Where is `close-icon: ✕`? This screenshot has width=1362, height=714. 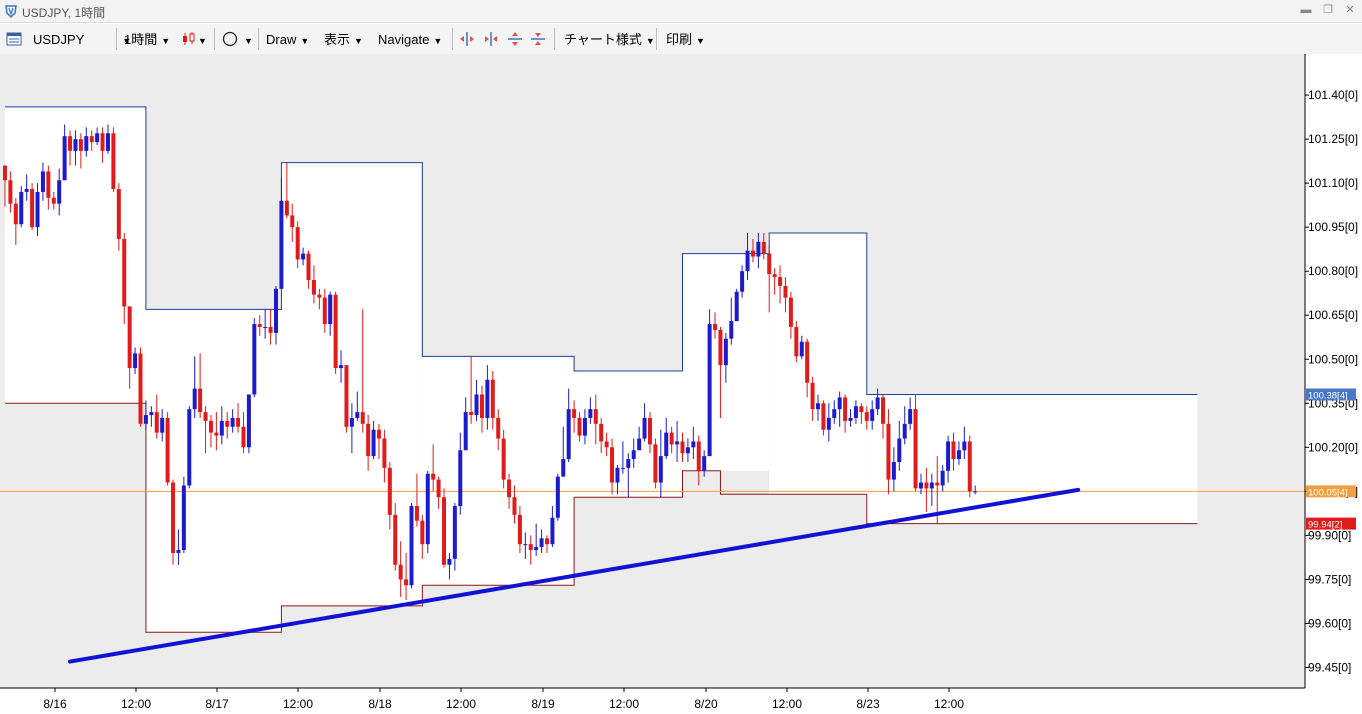 close-icon: ✕ is located at coordinates (1350, 10).